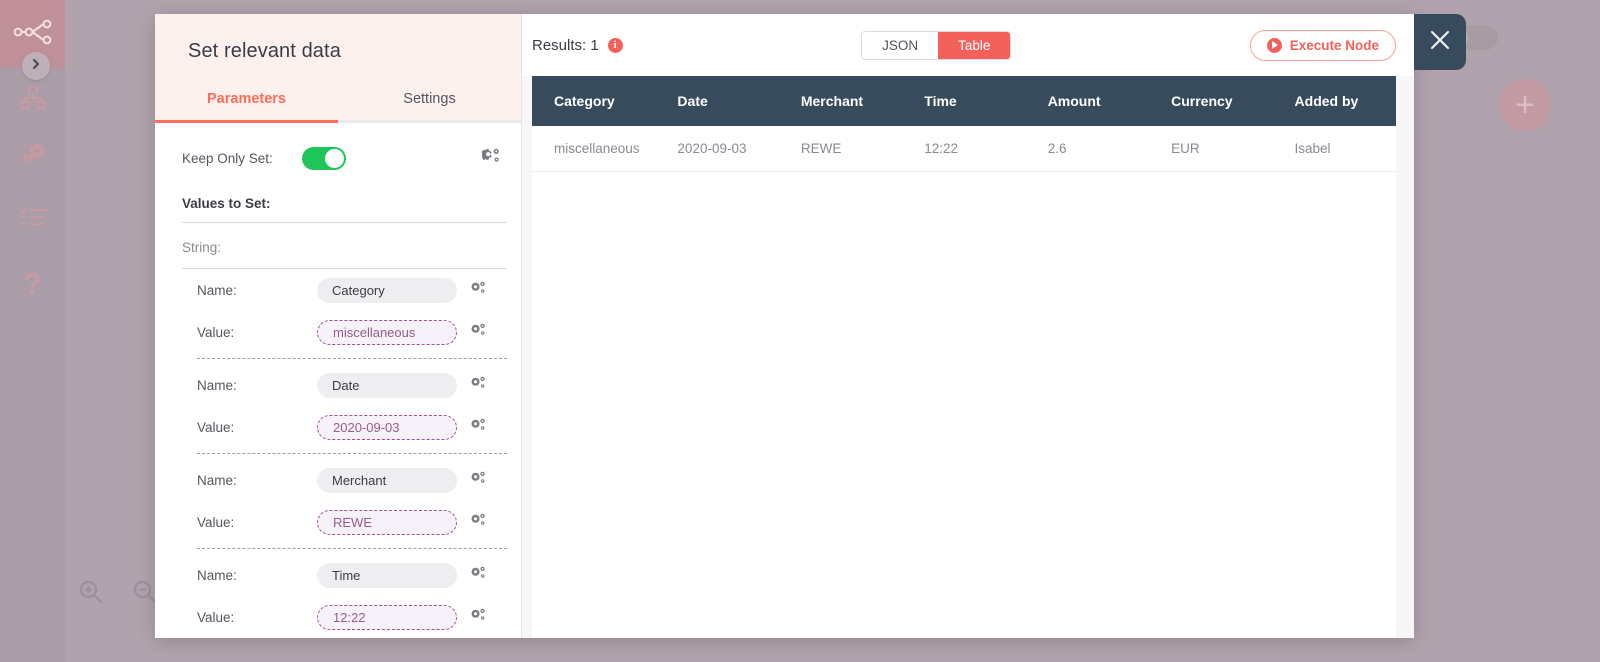  What do you see at coordinates (118, 594) in the screenshot?
I see `canvas-zoom-controls` at bounding box center [118, 594].